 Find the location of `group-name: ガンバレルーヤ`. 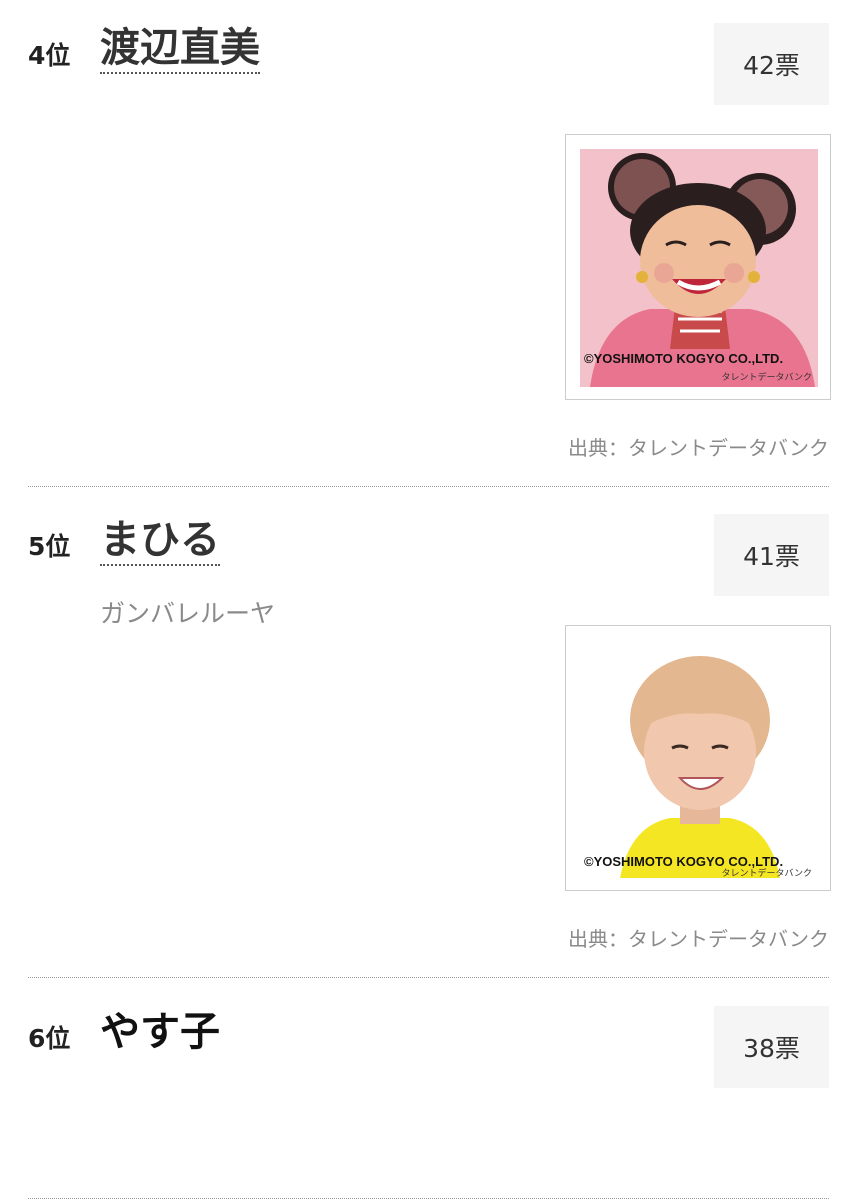

group-name: ガンバレルーヤ is located at coordinates (188, 613).